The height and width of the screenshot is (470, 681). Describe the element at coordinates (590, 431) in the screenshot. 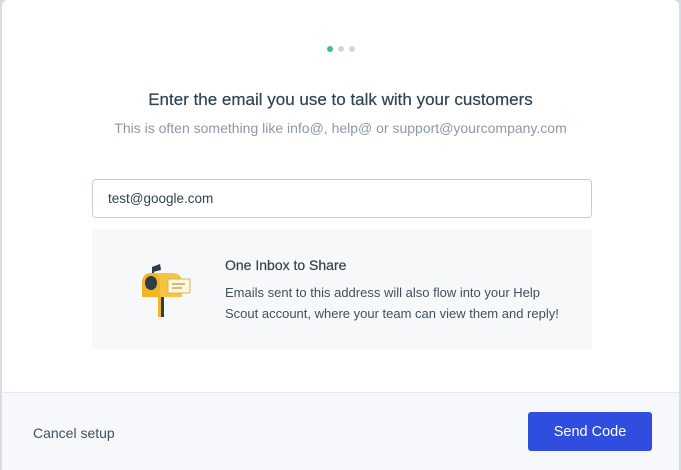

I see `send-code-button: Send Code` at that location.